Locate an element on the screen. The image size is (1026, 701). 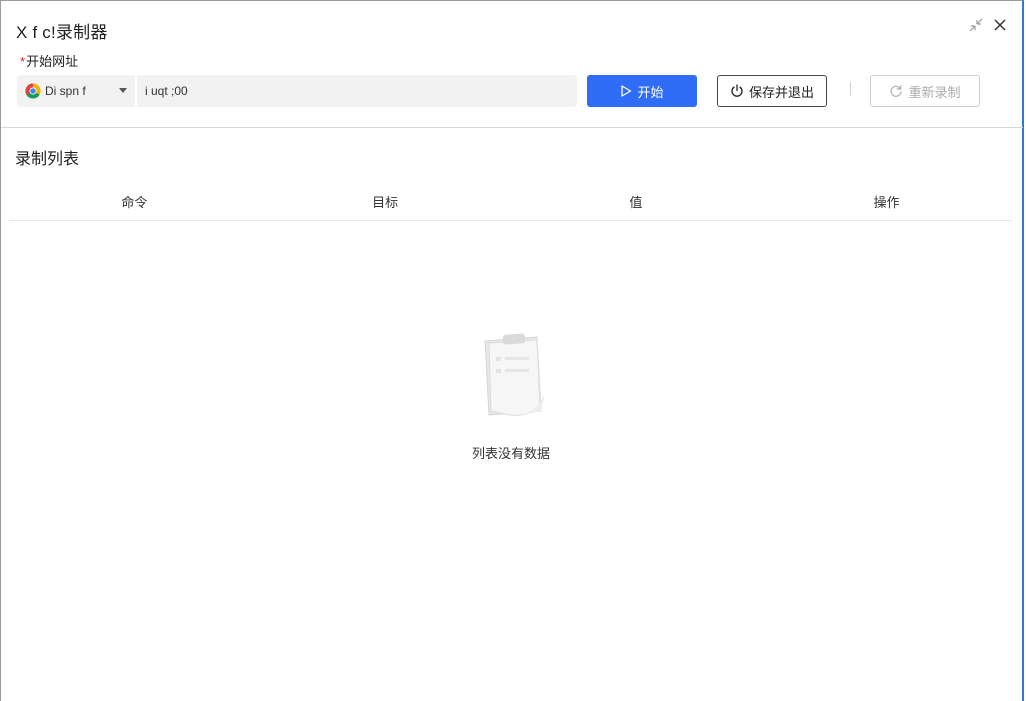
shrink-arrows-icon is located at coordinates (976, 25).